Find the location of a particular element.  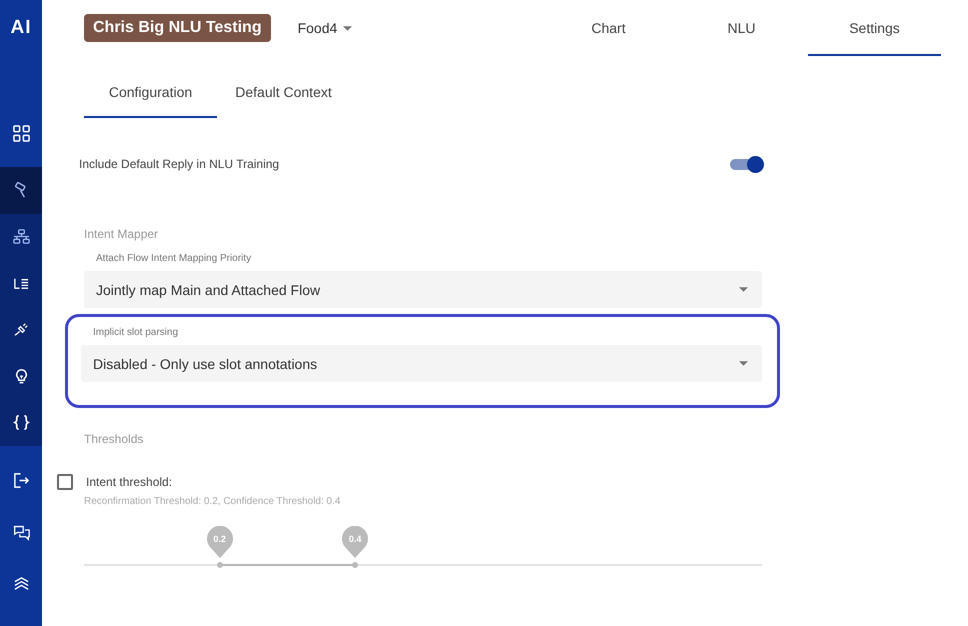

exit-icon is located at coordinates (21, 480).